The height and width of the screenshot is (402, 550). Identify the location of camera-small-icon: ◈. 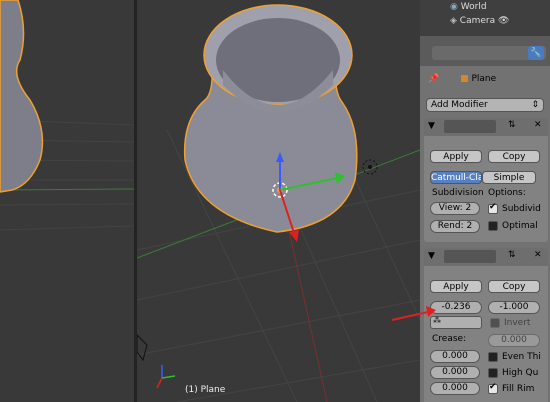
(453, 21).